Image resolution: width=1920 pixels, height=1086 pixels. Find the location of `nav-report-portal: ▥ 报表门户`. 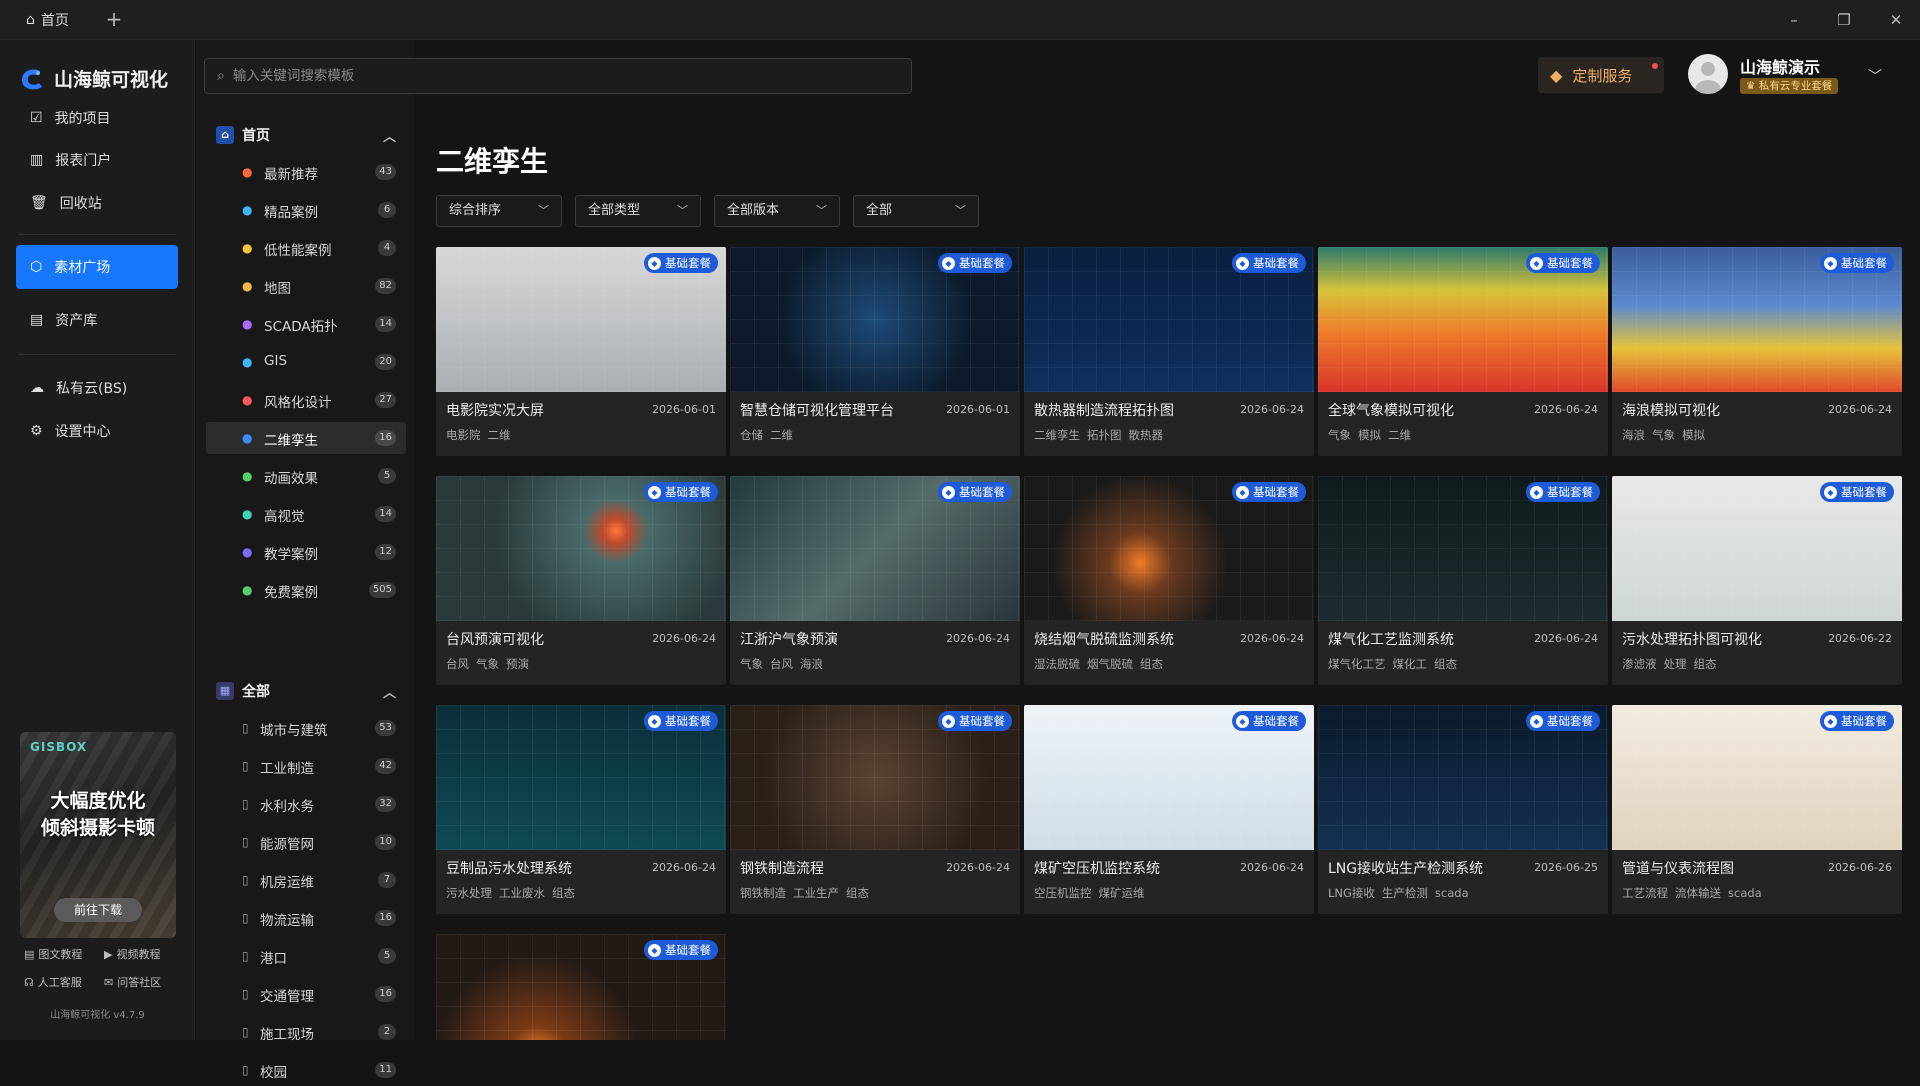

nav-report-portal: ▥ 报表门户 is located at coordinates (97, 160).